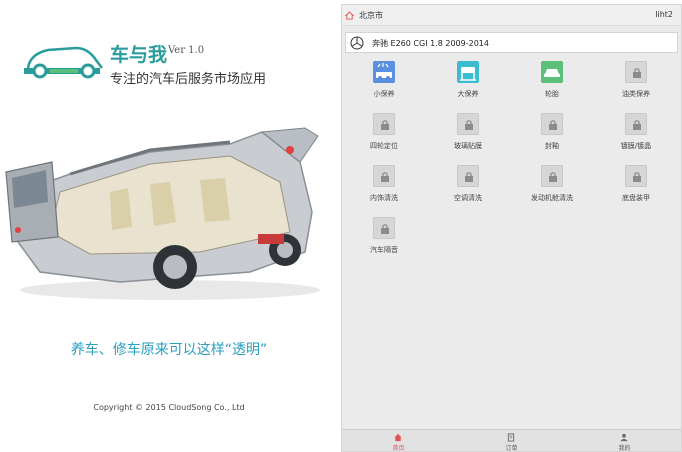 Image resolution: width=682 pixels, height=452 pixels. What do you see at coordinates (511, 448) in the screenshot?
I see `tab-label: 订单` at bounding box center [511, 448].